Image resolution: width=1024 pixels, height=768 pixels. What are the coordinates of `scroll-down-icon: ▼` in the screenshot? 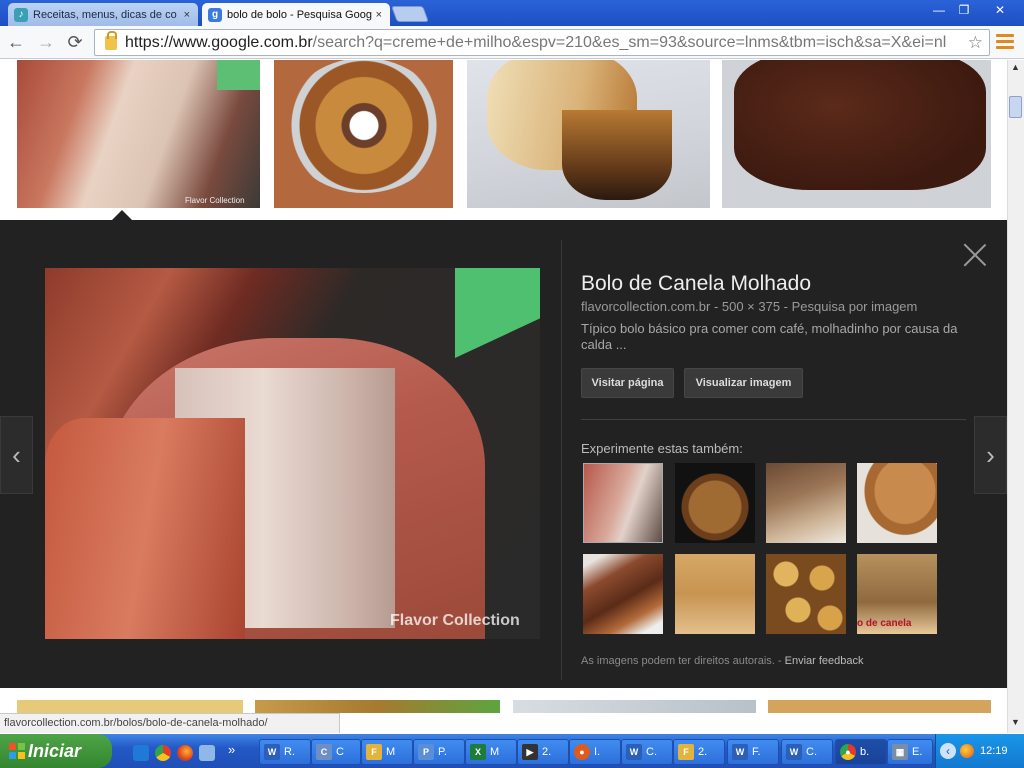 It's located at (1015, 724).